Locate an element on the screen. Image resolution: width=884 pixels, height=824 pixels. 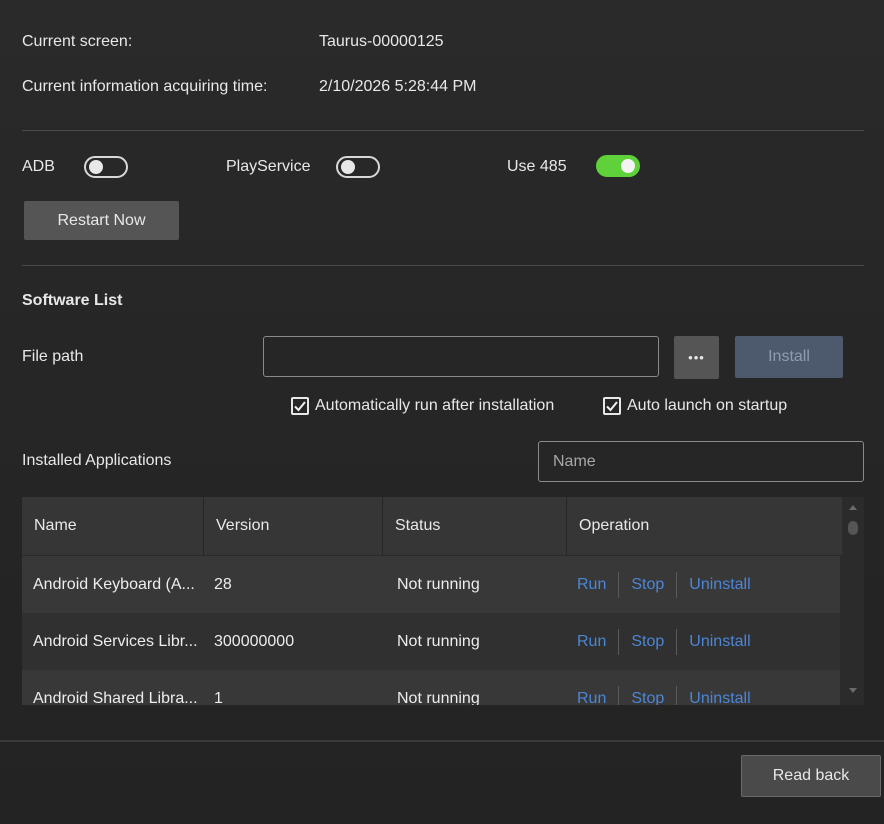
column-header-name: Name is located at coordinates (113, 526).